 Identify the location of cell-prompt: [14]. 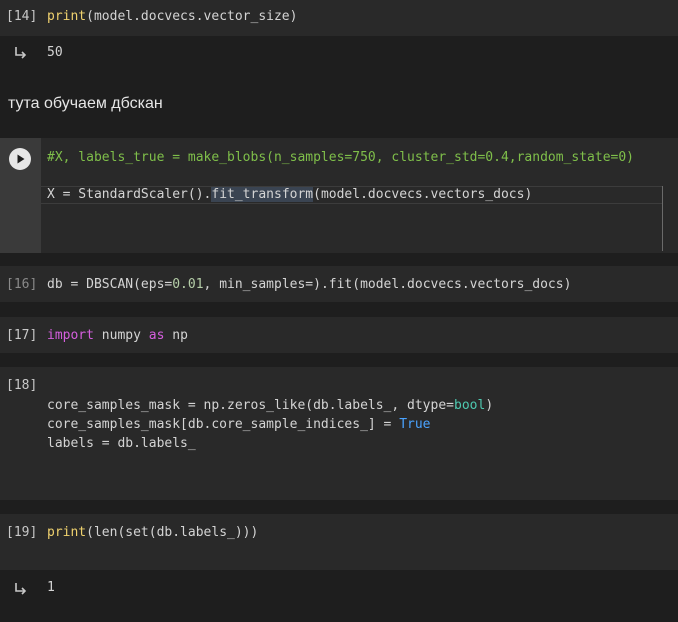
(22, 16).